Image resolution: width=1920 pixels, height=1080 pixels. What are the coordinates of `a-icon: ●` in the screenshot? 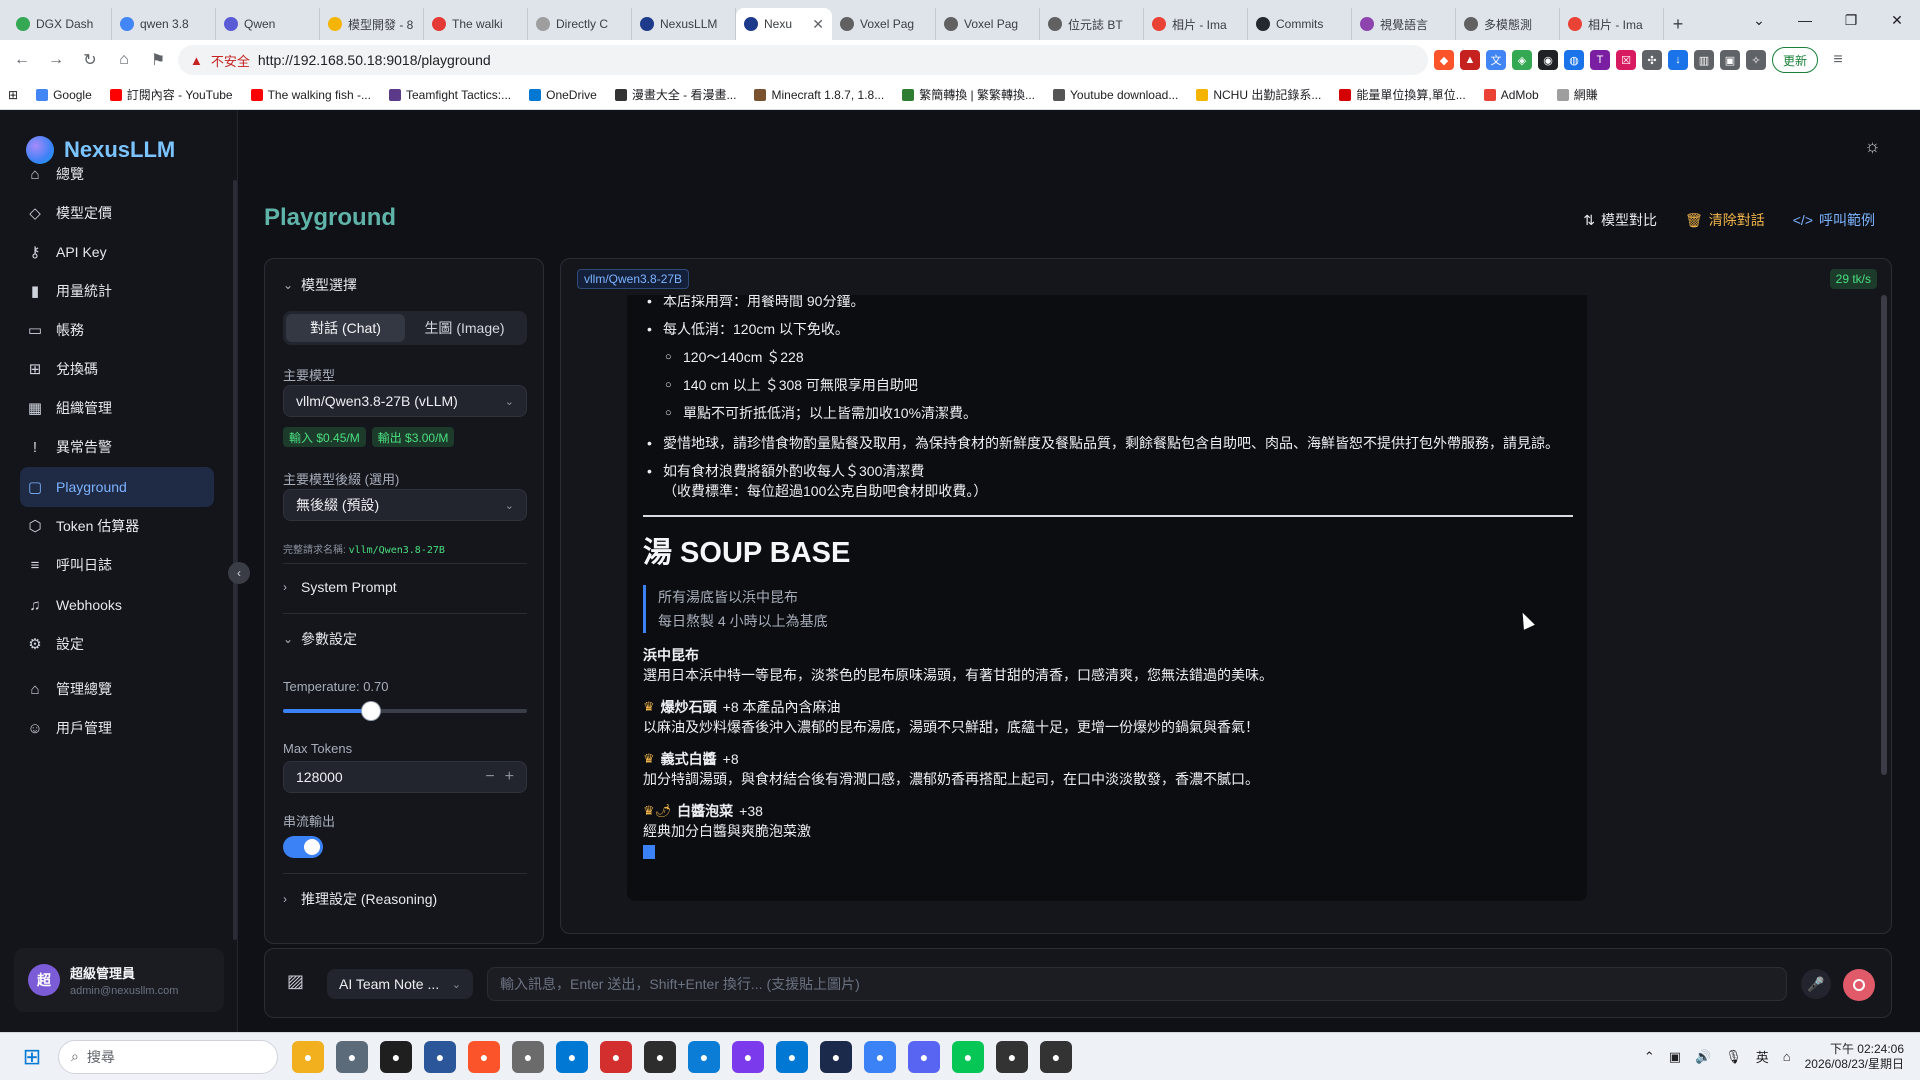 It's located at (880, 1056).